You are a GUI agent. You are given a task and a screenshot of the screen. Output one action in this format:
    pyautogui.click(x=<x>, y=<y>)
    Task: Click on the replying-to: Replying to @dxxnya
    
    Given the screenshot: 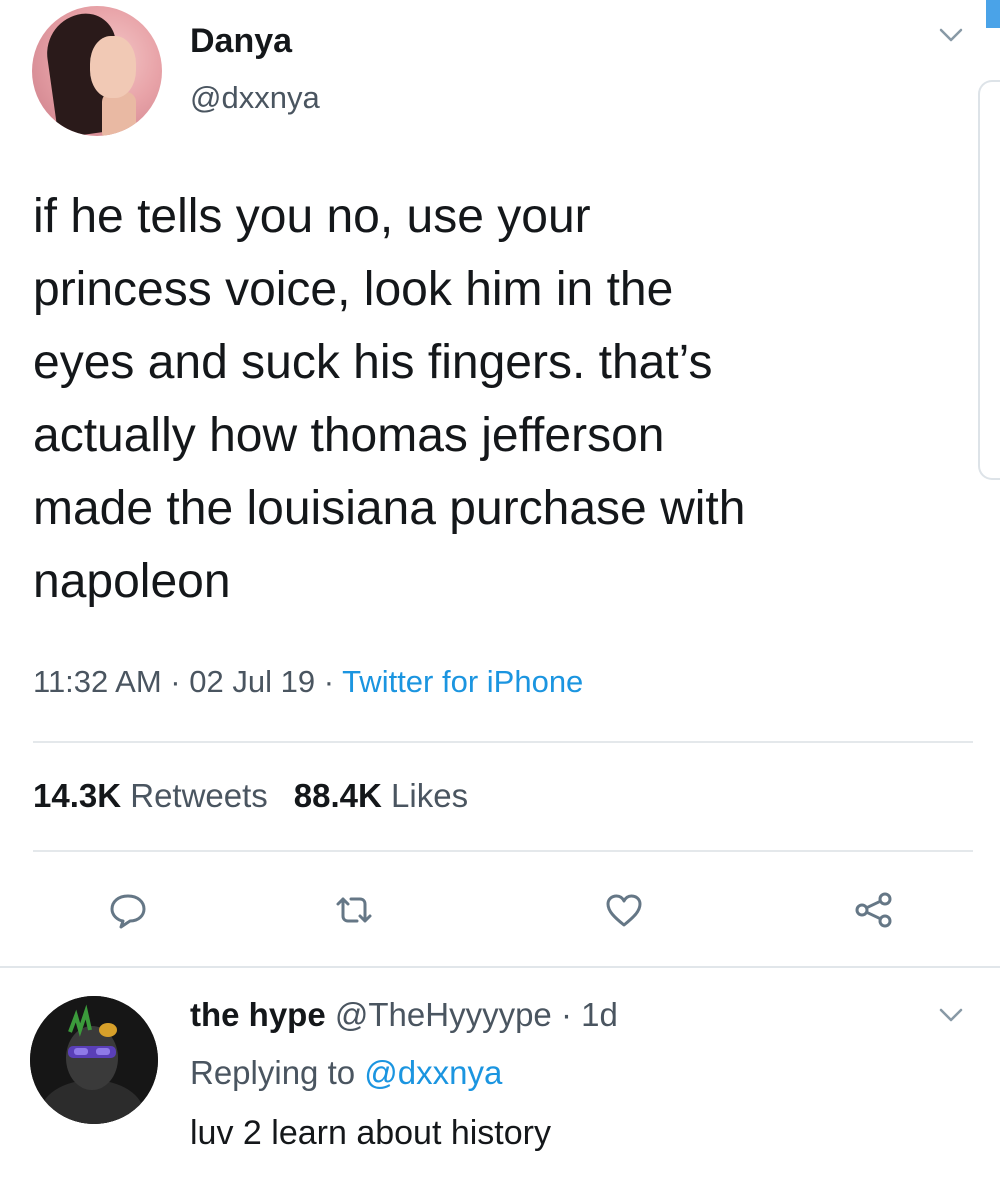 What is the action you would take?
    pyautogui.click(x=346, y=1073)
    